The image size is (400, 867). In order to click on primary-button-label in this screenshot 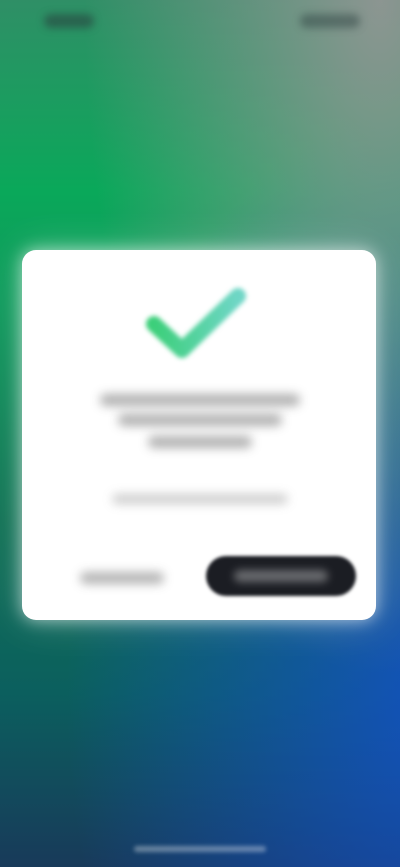, I will do `click(281, 576)`.